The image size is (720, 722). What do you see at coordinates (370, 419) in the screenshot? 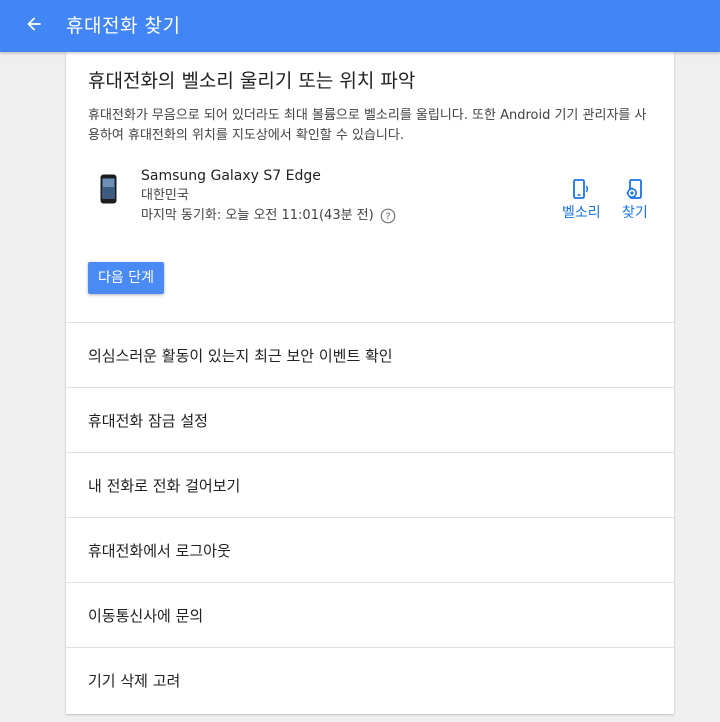
I see `list-item-lock-phone: 휴대전화 잠금 설정` at bounding box center [370, 419].